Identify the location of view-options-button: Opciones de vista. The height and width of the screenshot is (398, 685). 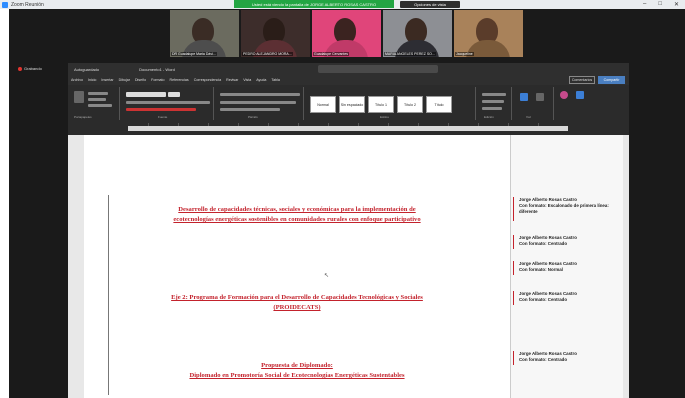
(430, 4).